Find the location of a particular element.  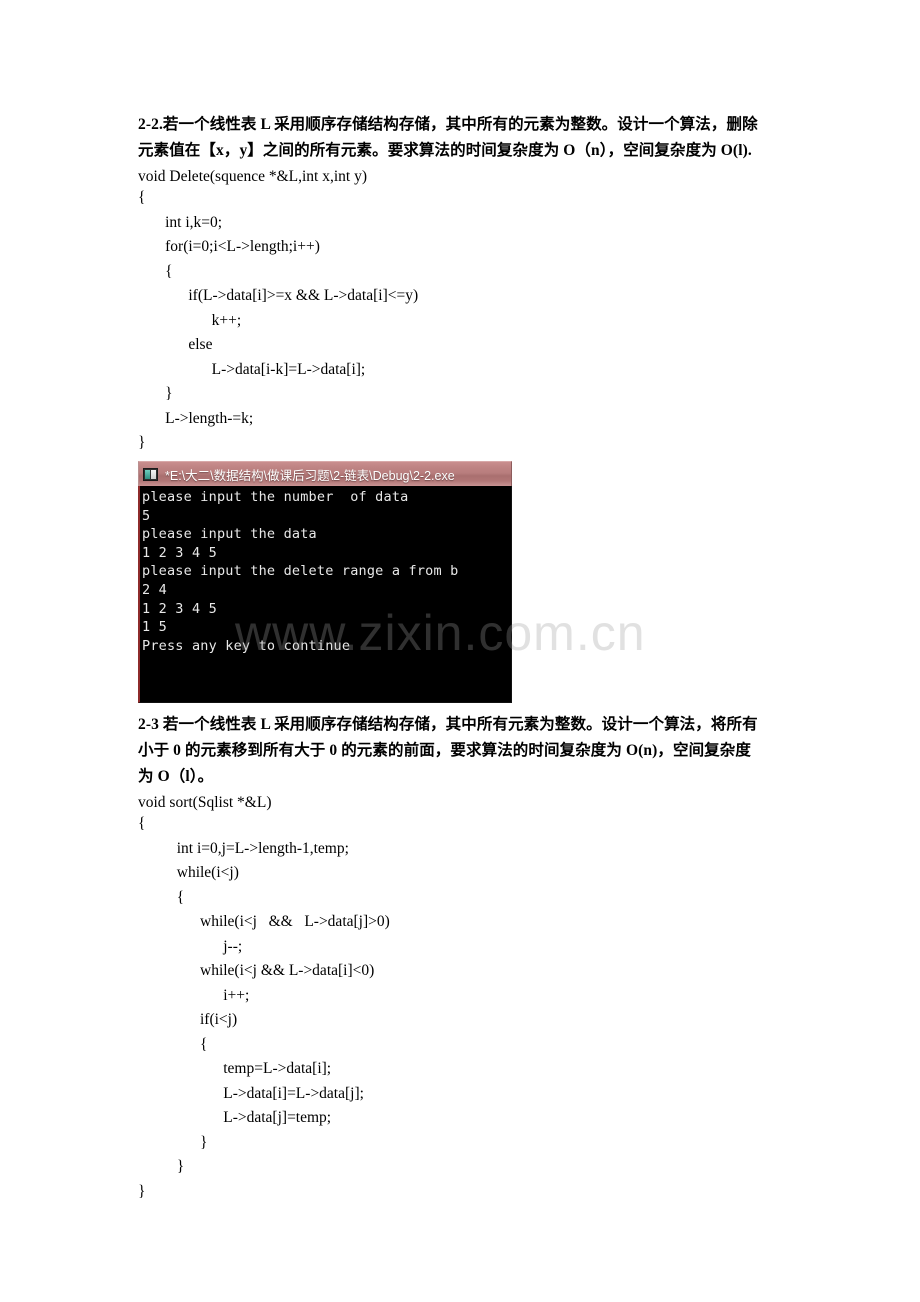

code-line: L->data[j]=temp; is located at coordinates (235, 1117).